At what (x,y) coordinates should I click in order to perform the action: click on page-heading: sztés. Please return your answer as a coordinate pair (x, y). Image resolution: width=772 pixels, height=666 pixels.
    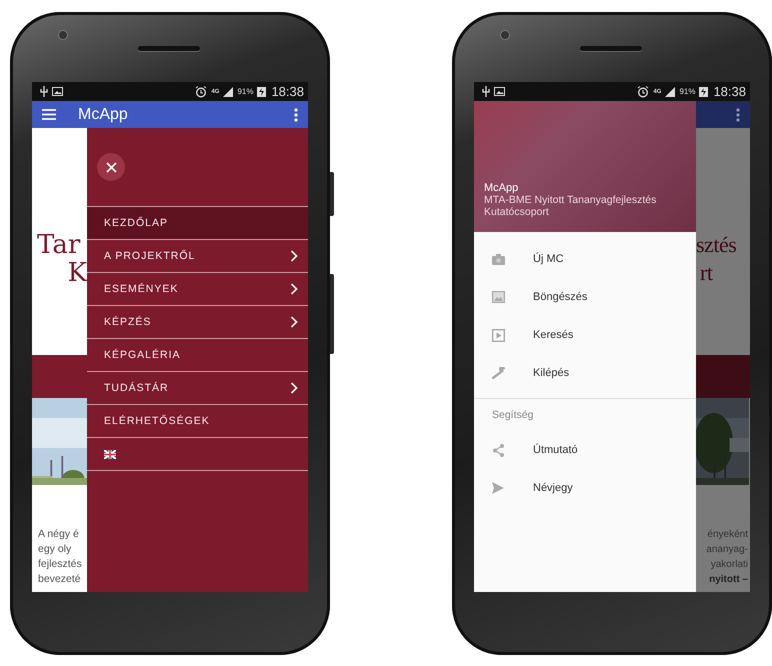
    Looking at the image, I should click on (717, 244).